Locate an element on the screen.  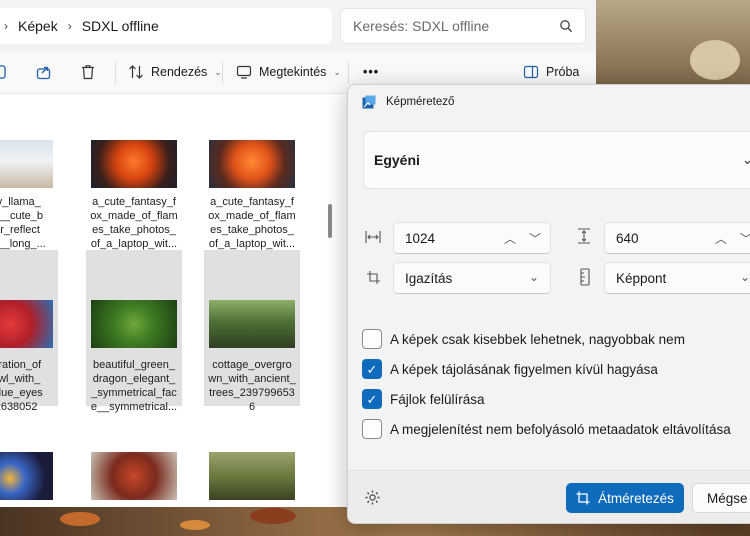
delete-button is located at coordinates (88, 72).